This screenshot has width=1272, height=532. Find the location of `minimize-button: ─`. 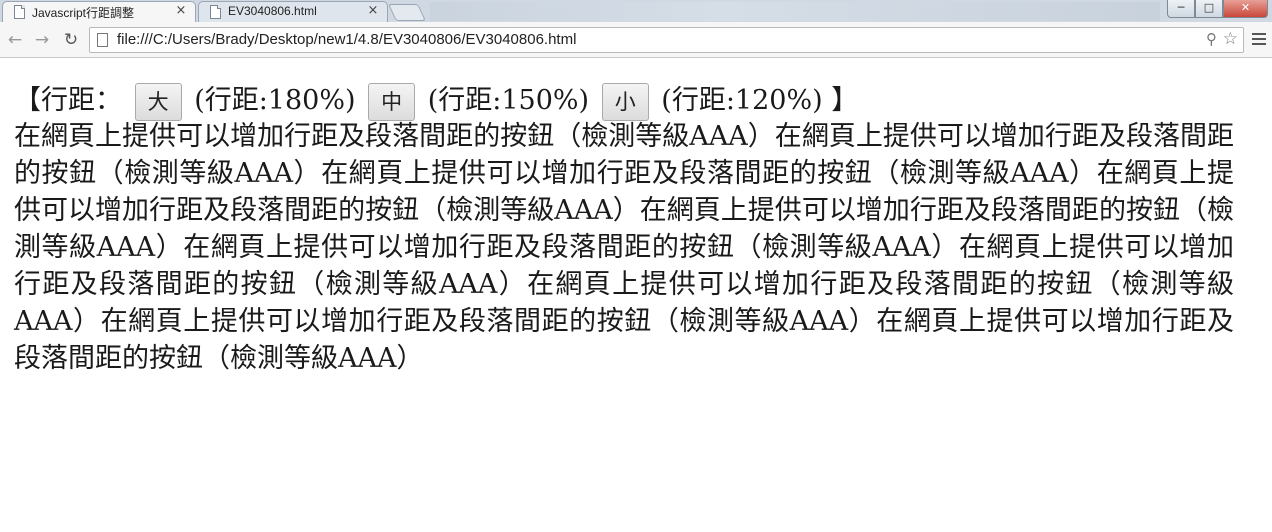

minimize-button: ─ is located at coordinates (1181, 9).